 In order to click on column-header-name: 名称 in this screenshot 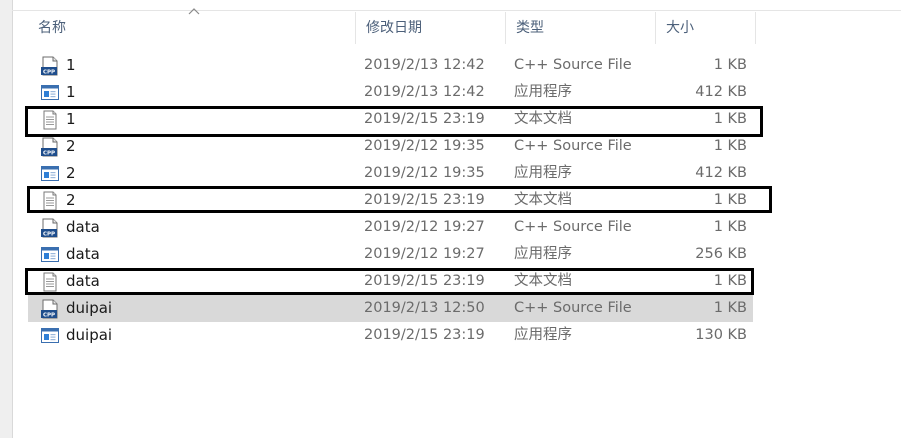, I will do `click(192, 28)`.